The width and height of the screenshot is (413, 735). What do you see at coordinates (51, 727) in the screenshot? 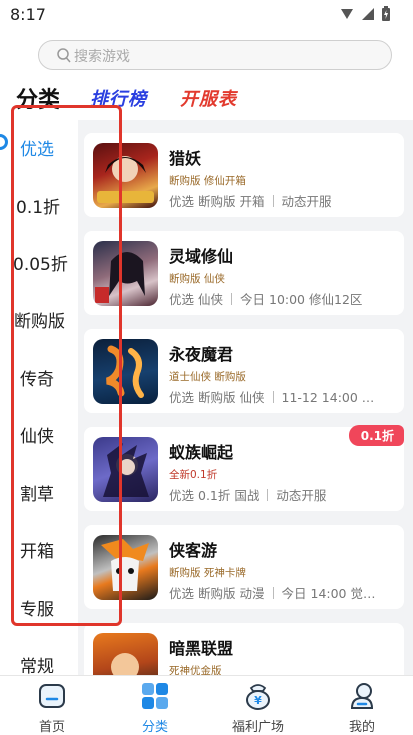
I see `nav-label: 首页` at bounding box center [51, 727].